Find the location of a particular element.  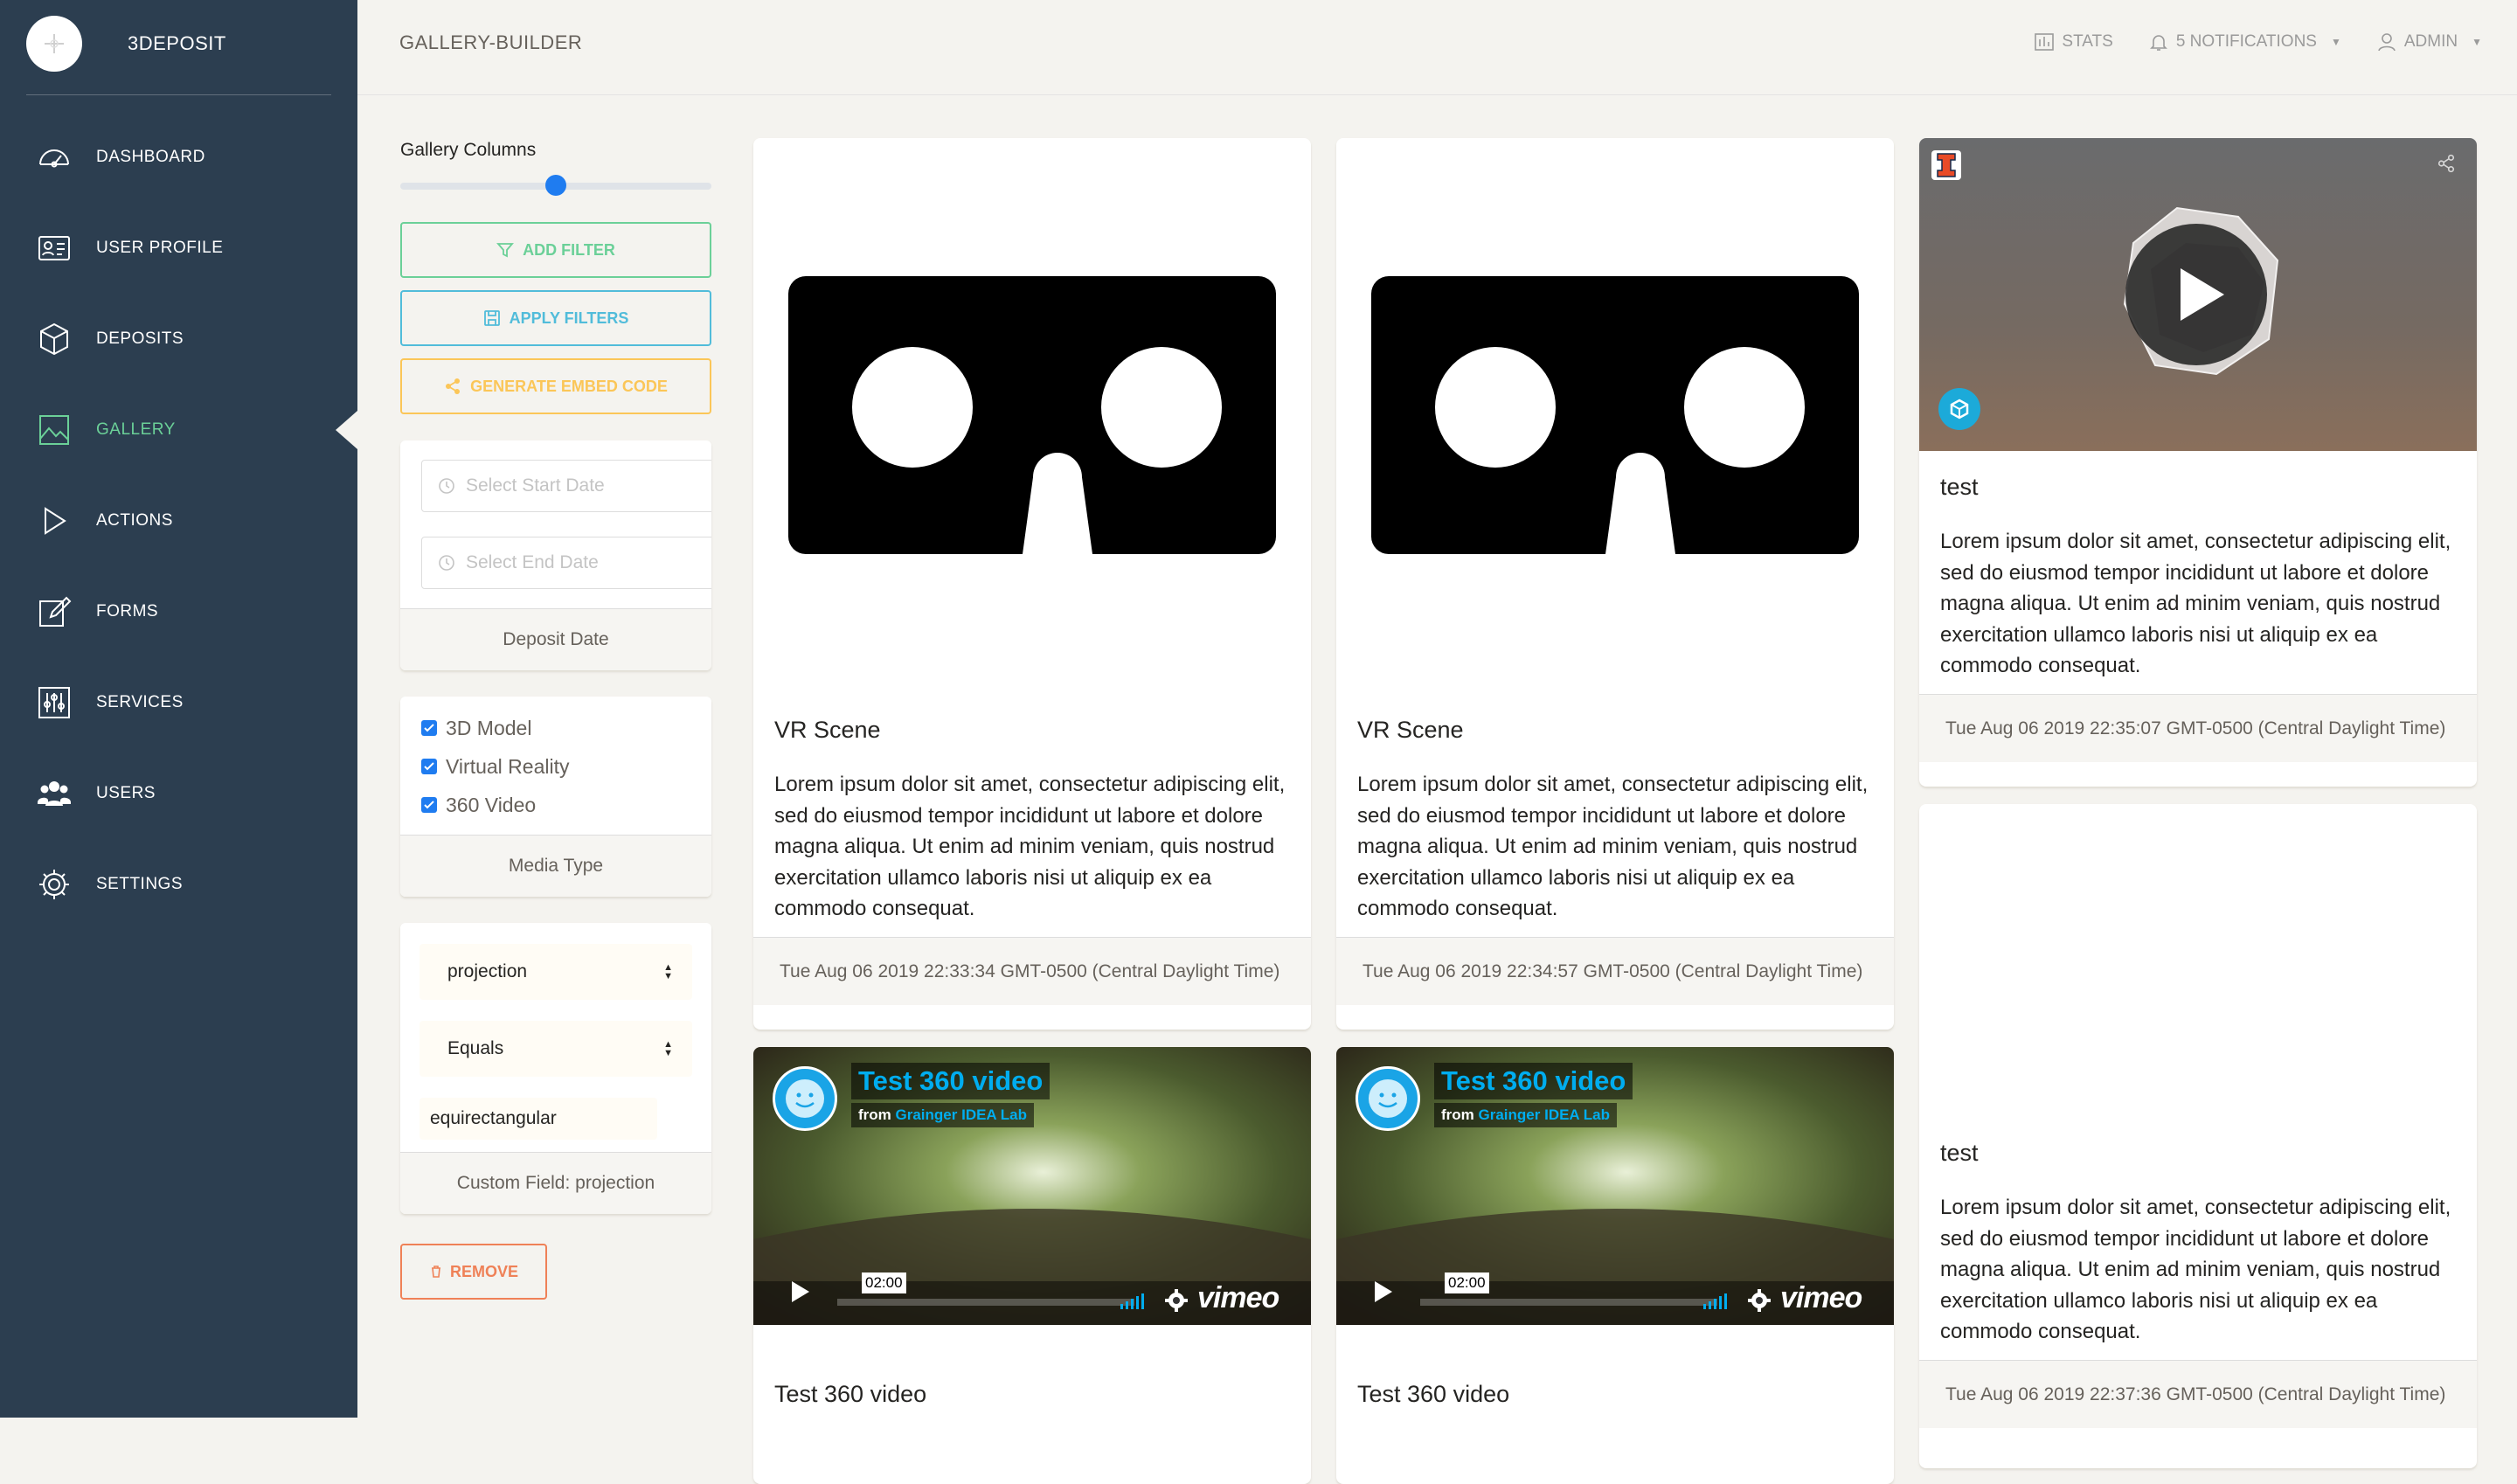

notifications-label: 5 NOTIFICATIONS is located at coordinates (2246, 41).